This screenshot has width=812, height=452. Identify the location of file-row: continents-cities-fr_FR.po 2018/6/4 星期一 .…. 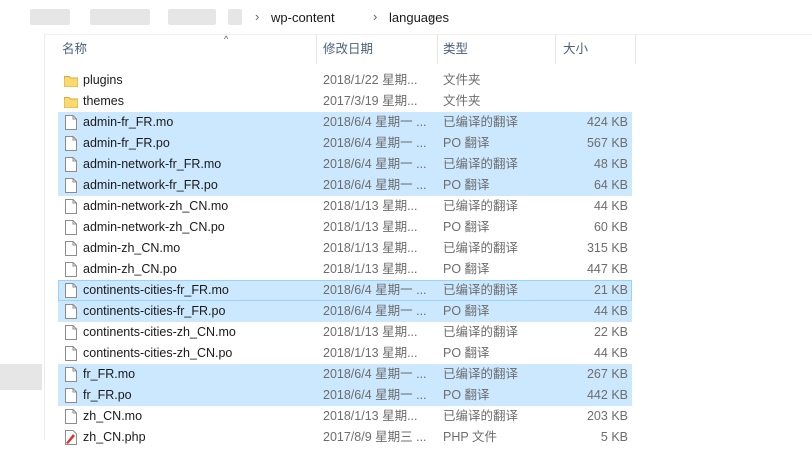
(345, 311).